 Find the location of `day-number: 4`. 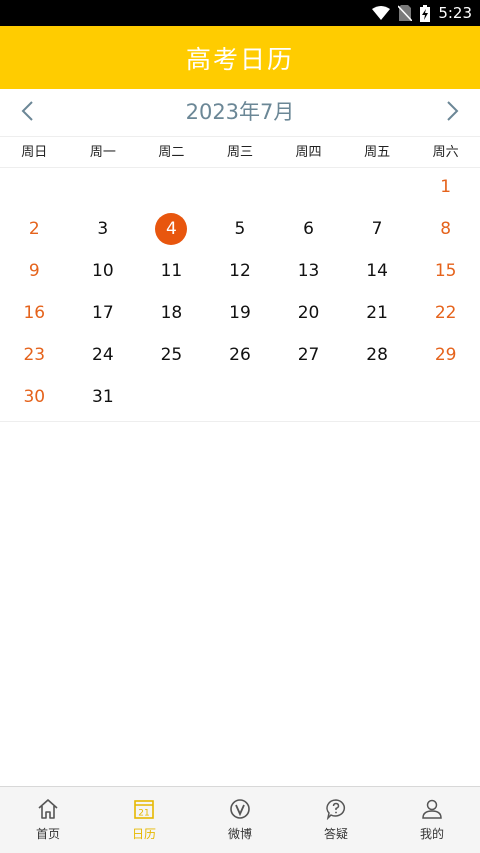

day-number: 4 is located at coordinates (171, 229).